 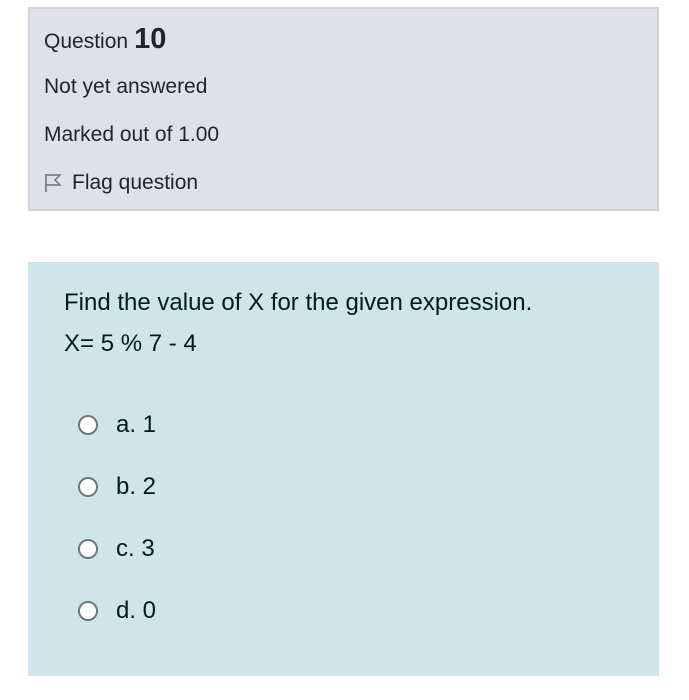 I want to click on flag-outline-icon, so click(x=58, y=183).